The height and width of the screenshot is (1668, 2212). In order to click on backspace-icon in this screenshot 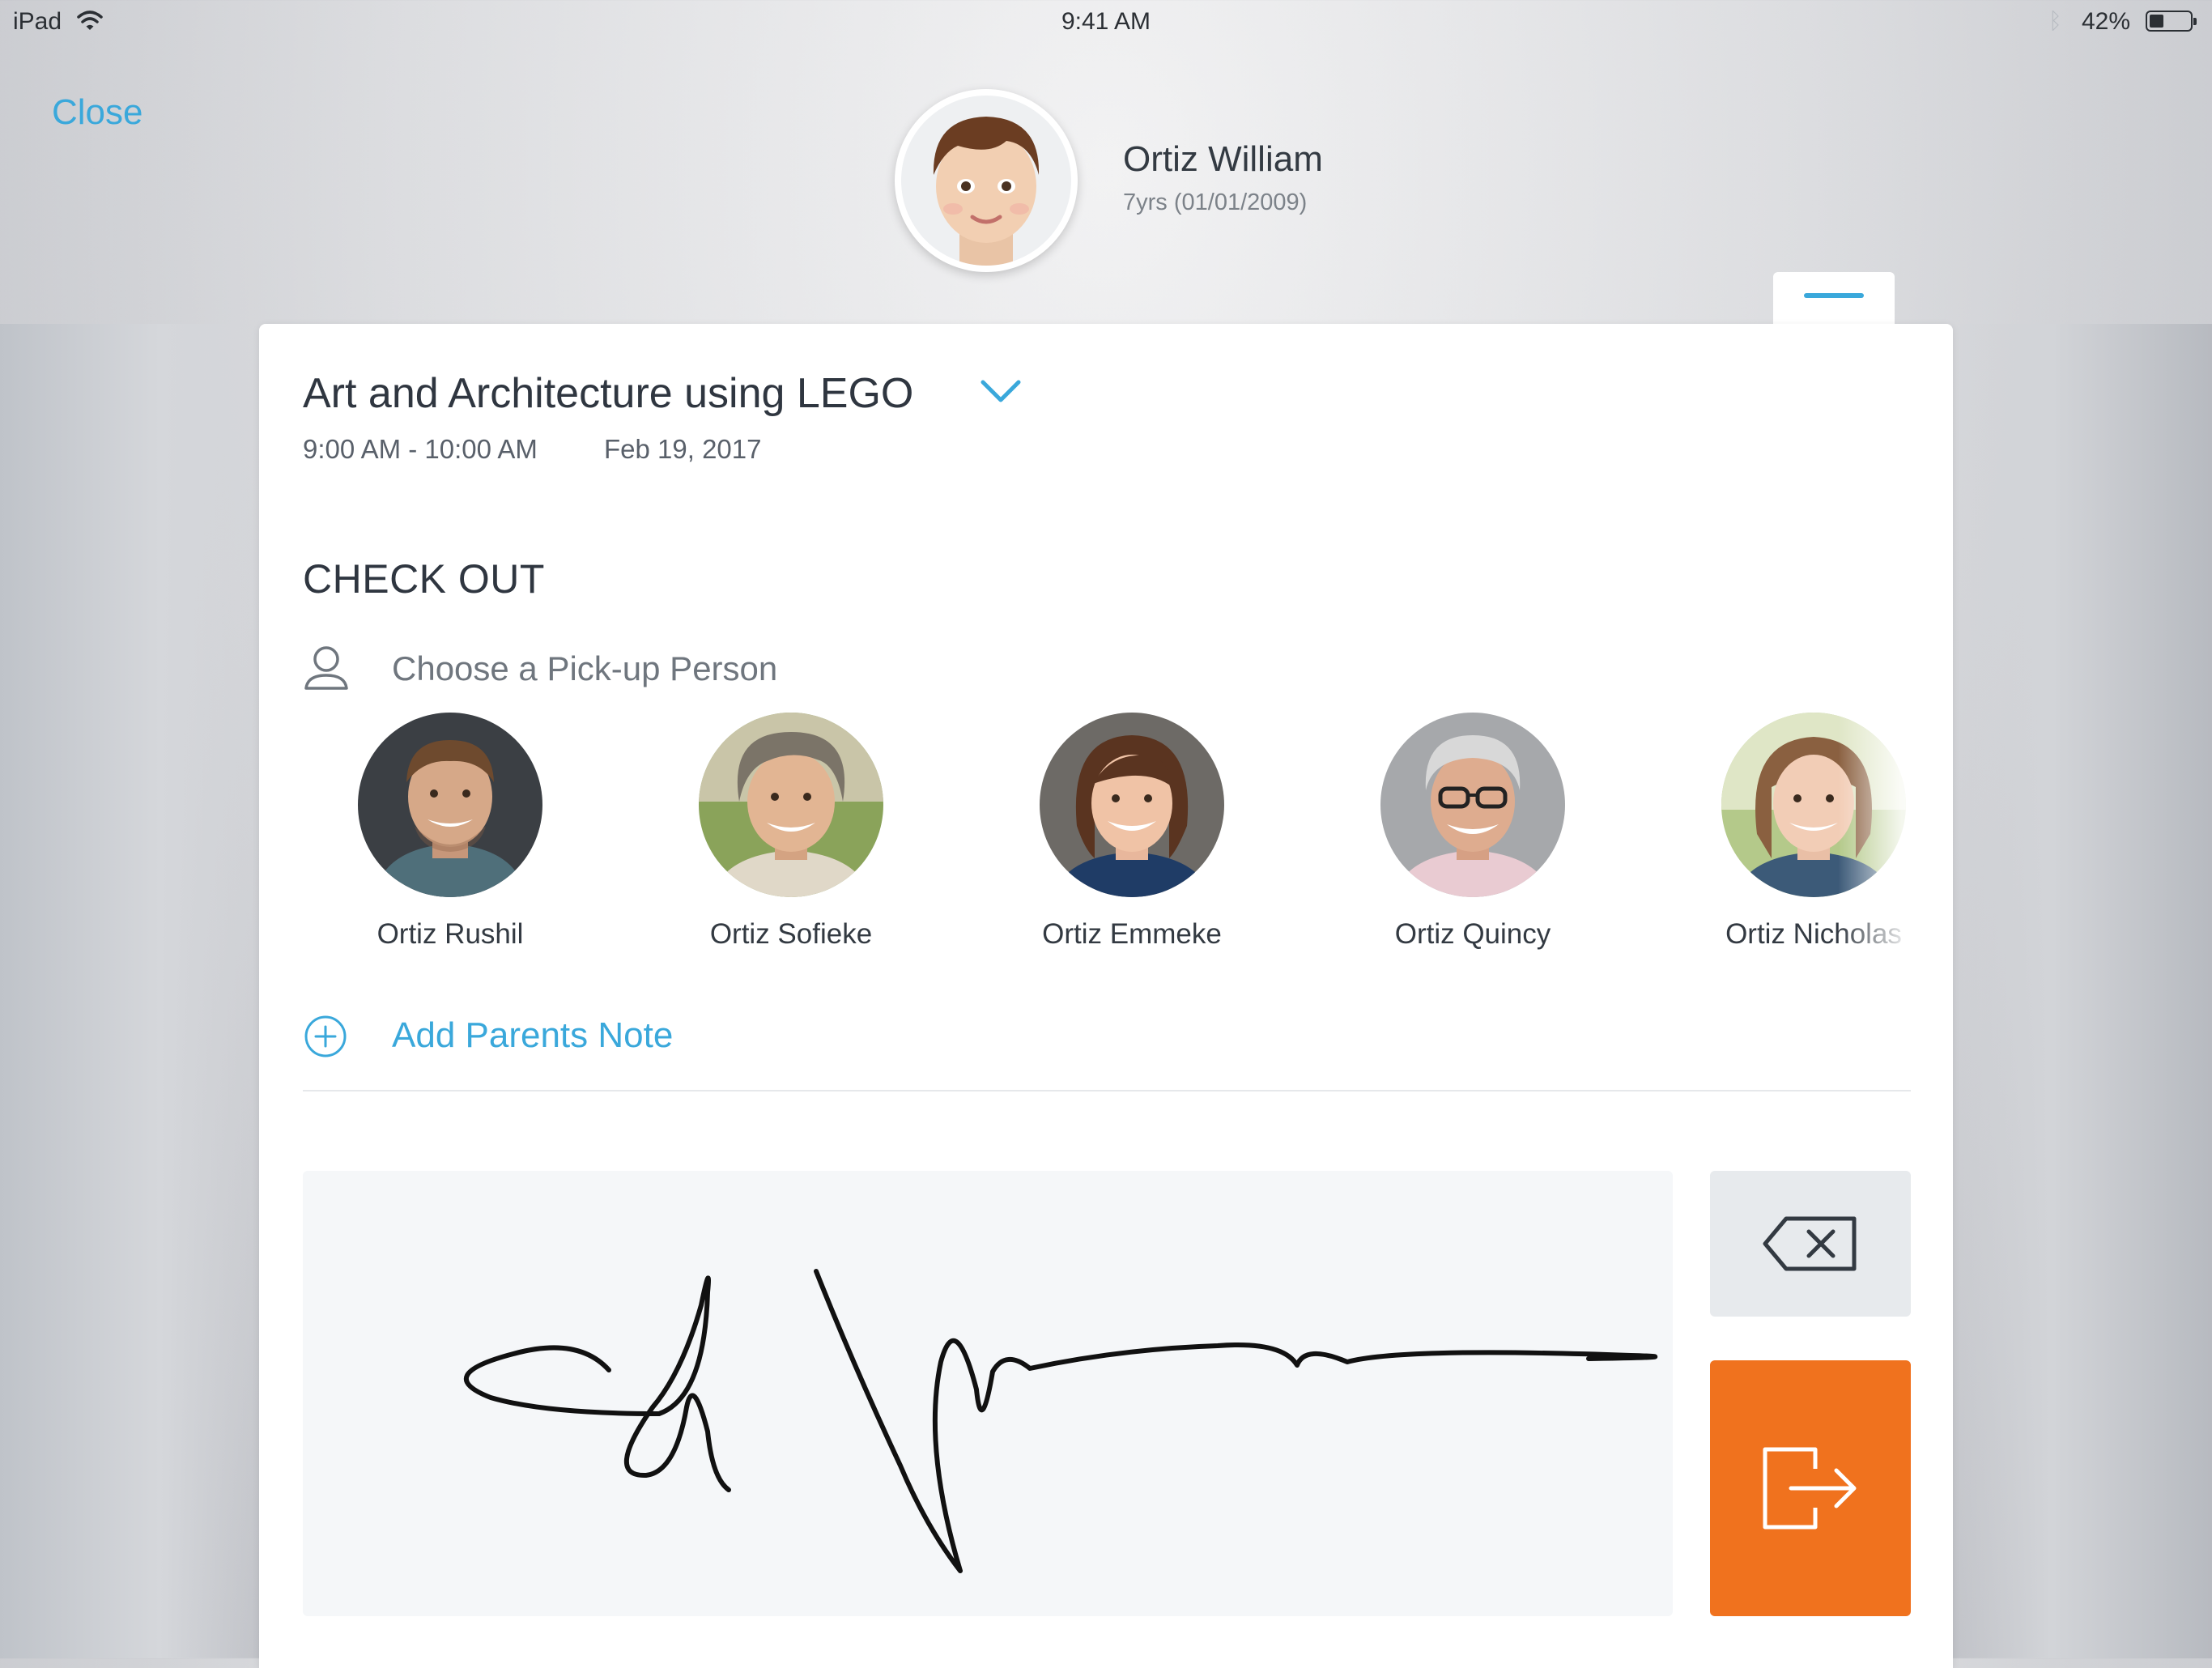, I will do `click(1810, 1244)`.